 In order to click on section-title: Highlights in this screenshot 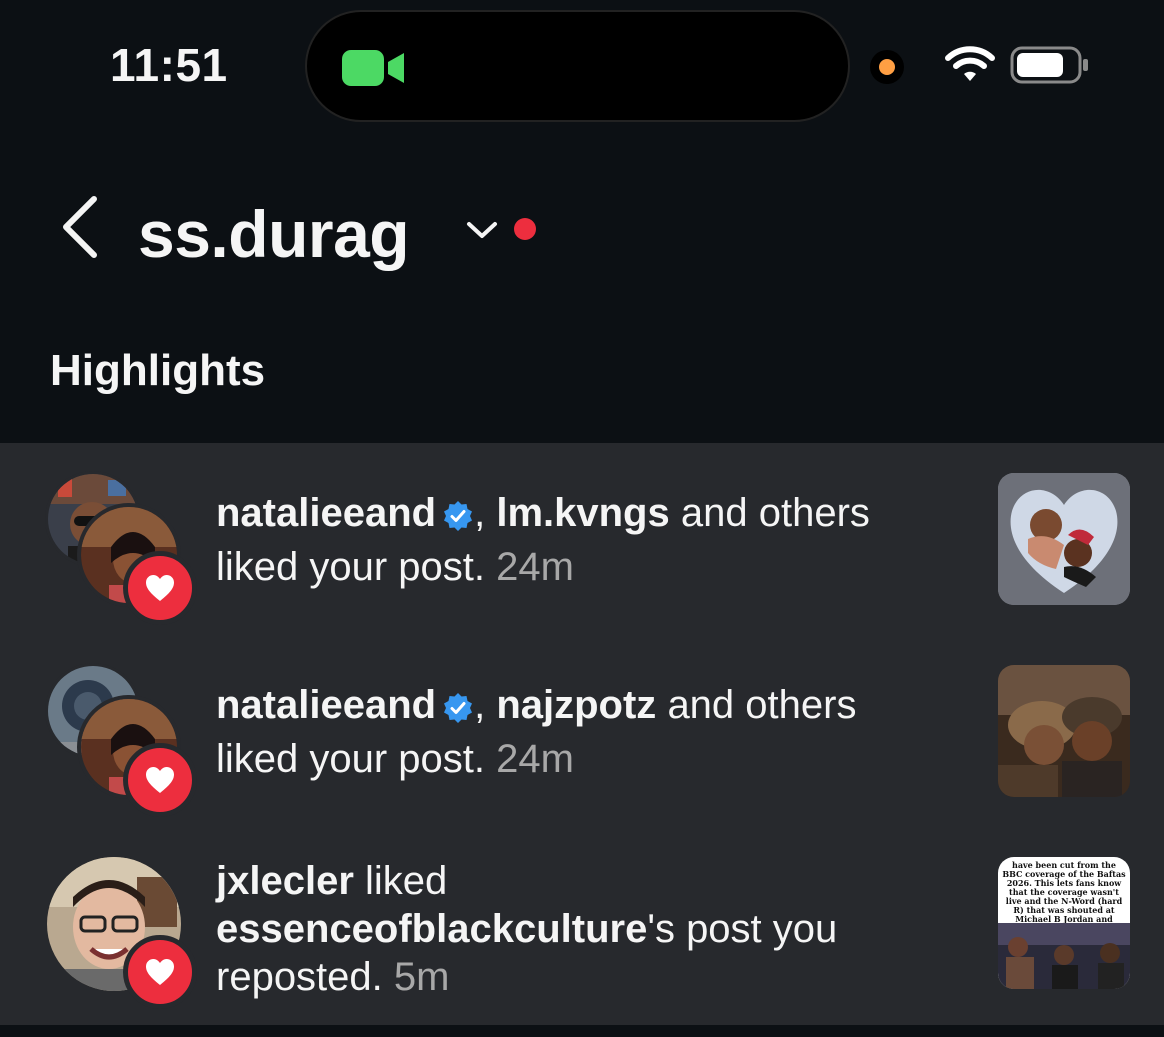, I will do `click(158, 370)`.